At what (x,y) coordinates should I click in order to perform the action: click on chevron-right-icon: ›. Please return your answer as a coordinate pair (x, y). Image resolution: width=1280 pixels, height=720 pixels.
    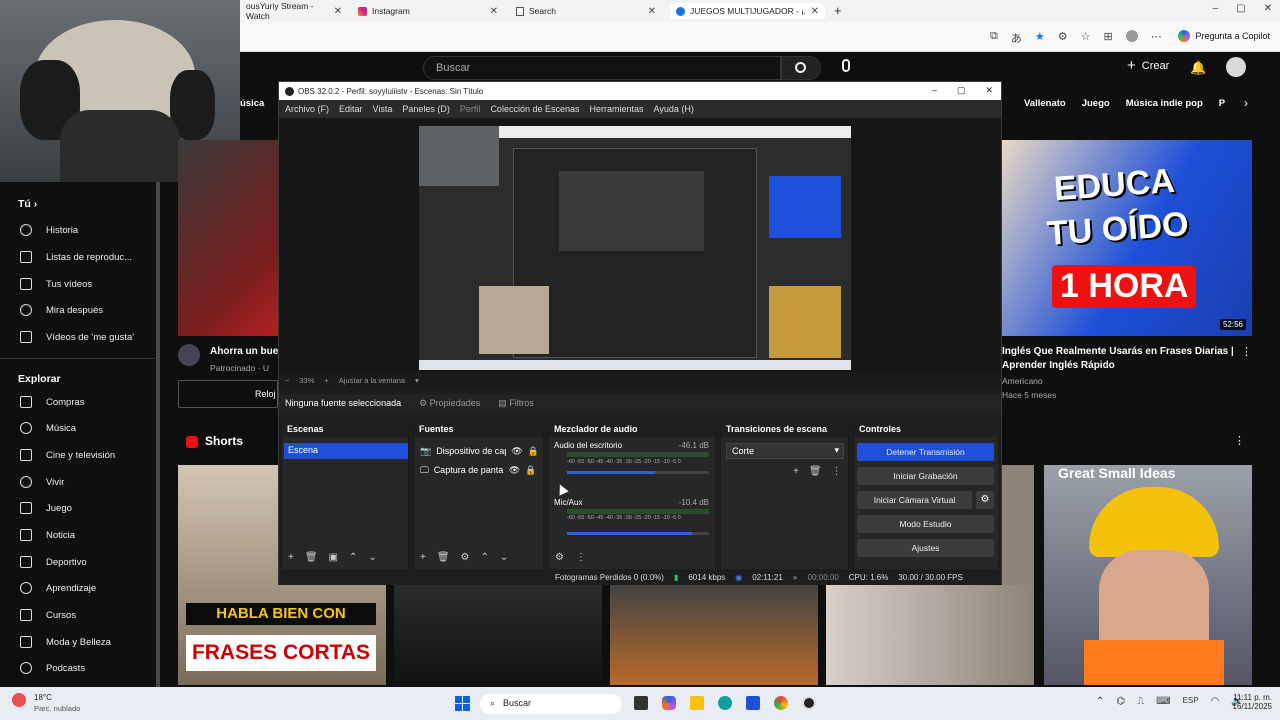
    Looking at the image, I should click on (1246, 103).